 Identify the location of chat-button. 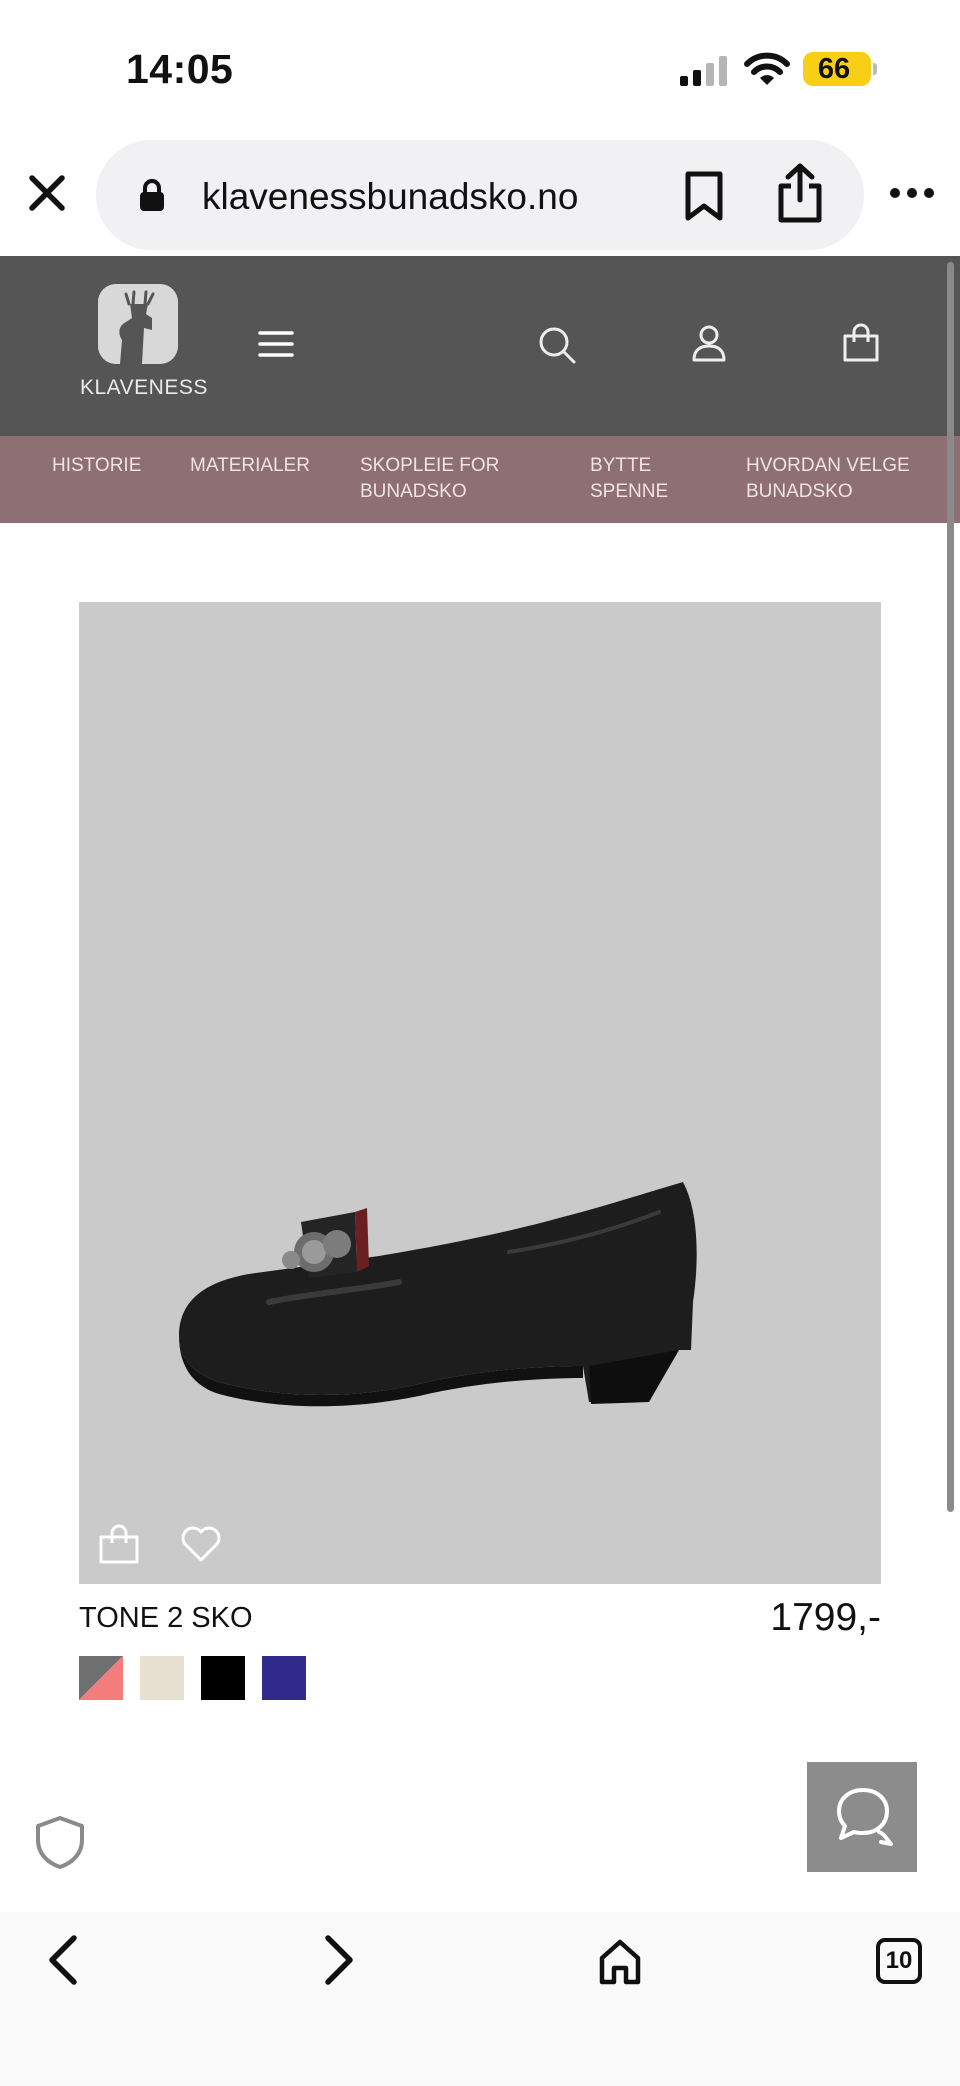
(862, 1817).